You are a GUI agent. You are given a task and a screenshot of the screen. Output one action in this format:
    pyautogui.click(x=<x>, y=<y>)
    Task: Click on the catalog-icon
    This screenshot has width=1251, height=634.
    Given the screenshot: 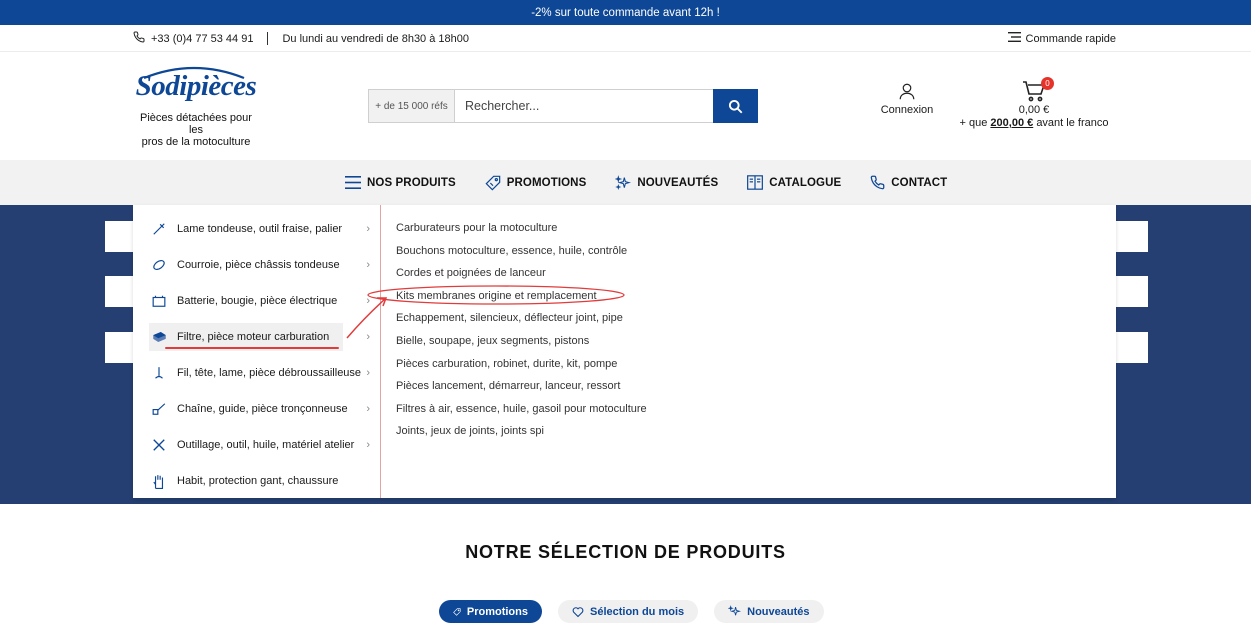 What is the action you would take?
    pyautogui.click(x=755, y=182)
    